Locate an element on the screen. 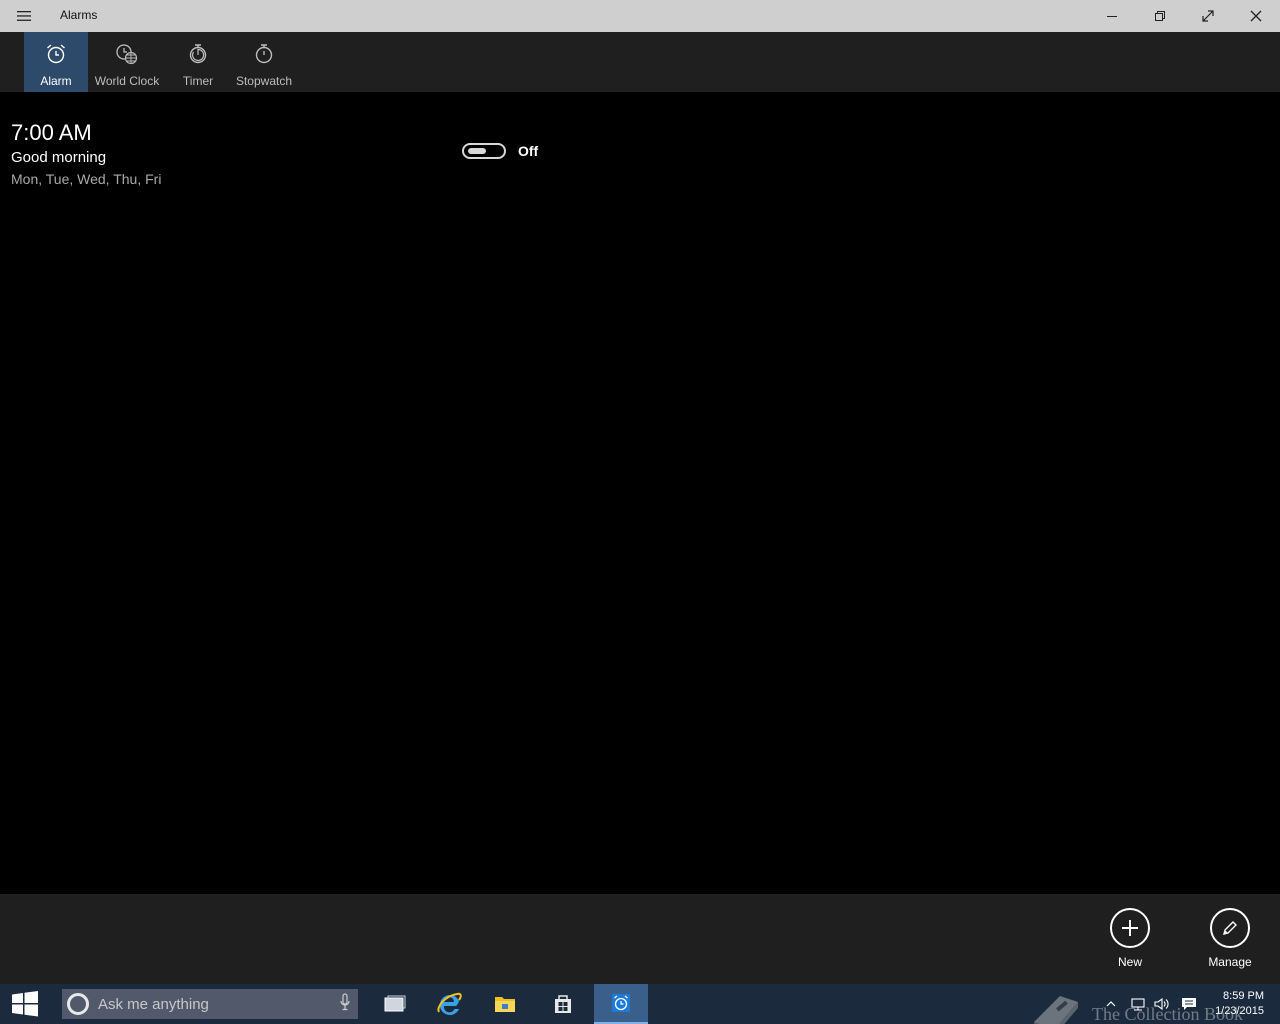  search-placeholder: Ask me anything is located at coordinates (153, 1004).